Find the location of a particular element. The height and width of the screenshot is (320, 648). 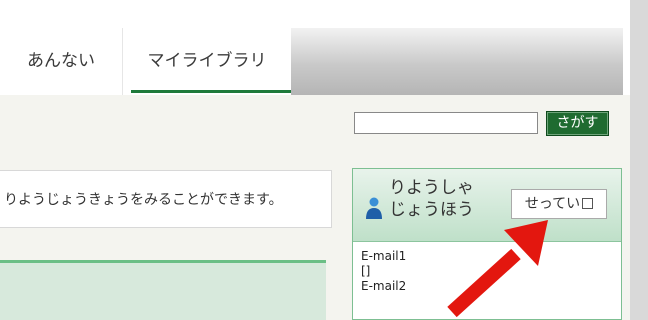

content-panel-header is located at coordinates (163, 290).